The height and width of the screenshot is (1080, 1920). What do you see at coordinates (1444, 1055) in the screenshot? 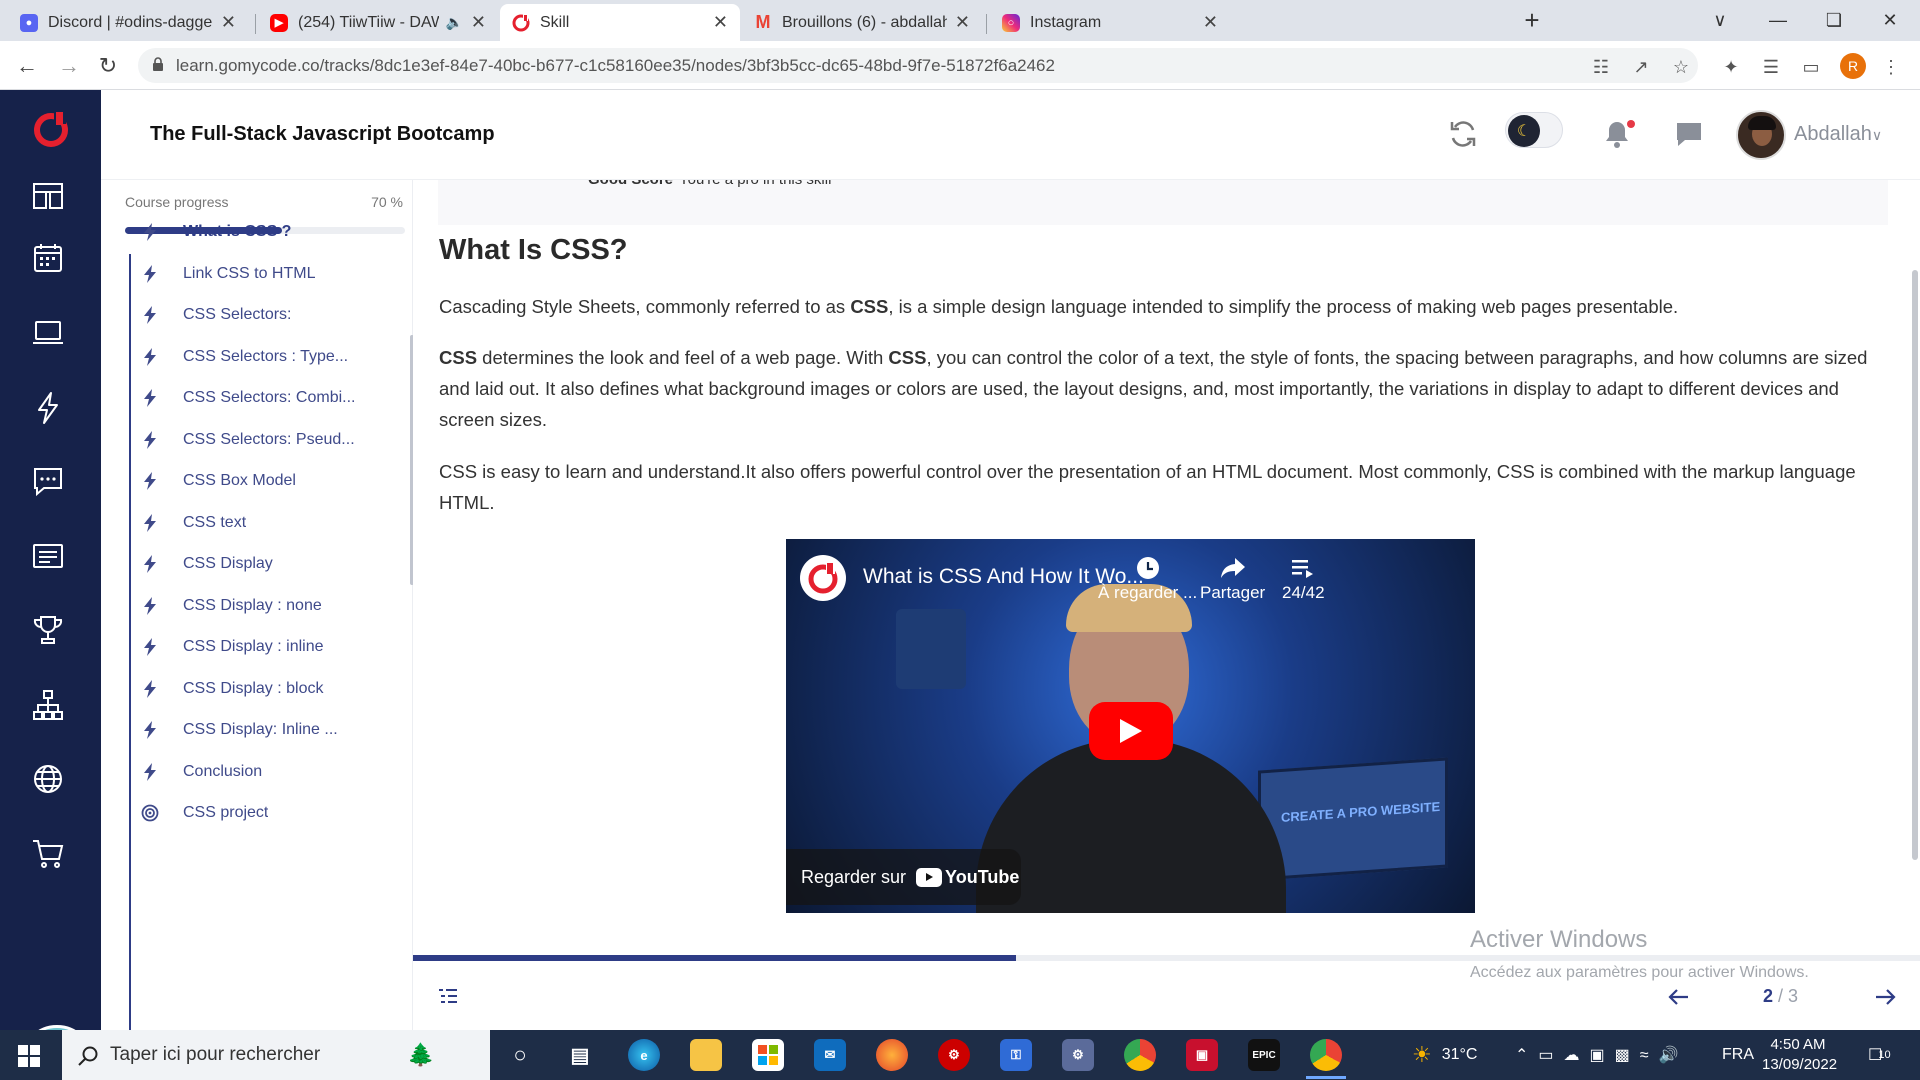
I see `weather-widget: ☀ 31°C` at bounding box center [1444, 1055].